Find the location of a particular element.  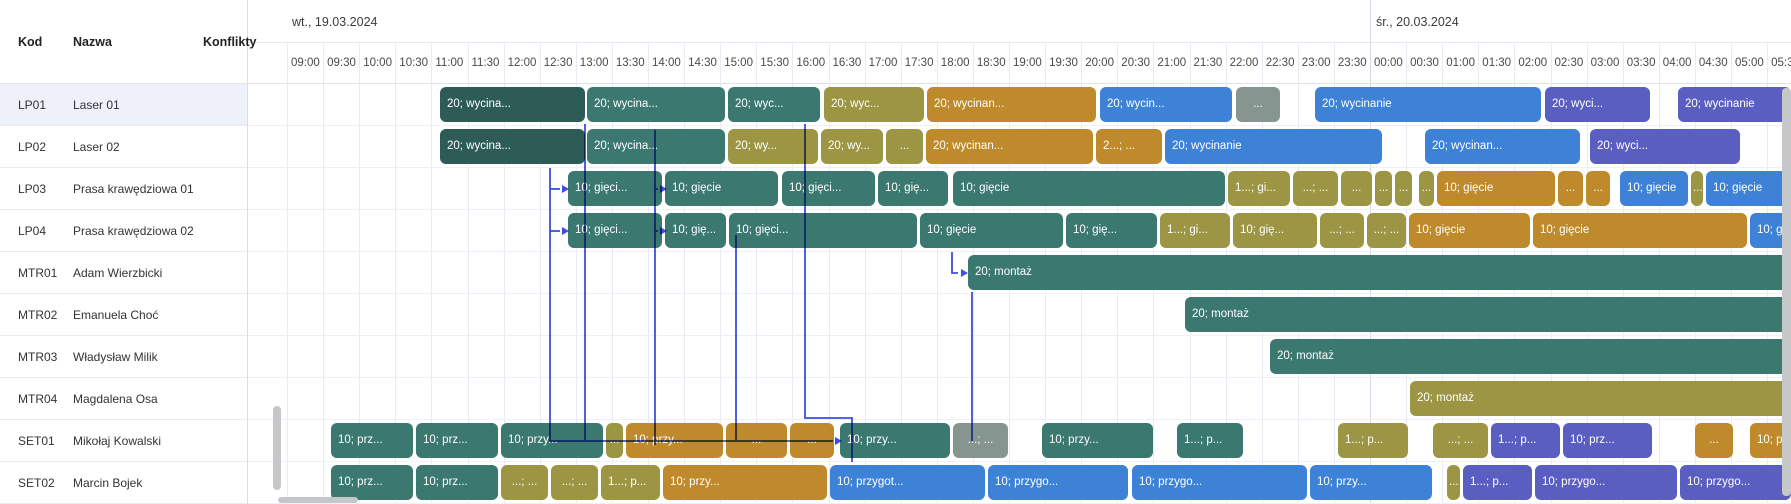

resource-row-mtr04: MTR04 Magdalena Osa is located at coordinates (123, 399).